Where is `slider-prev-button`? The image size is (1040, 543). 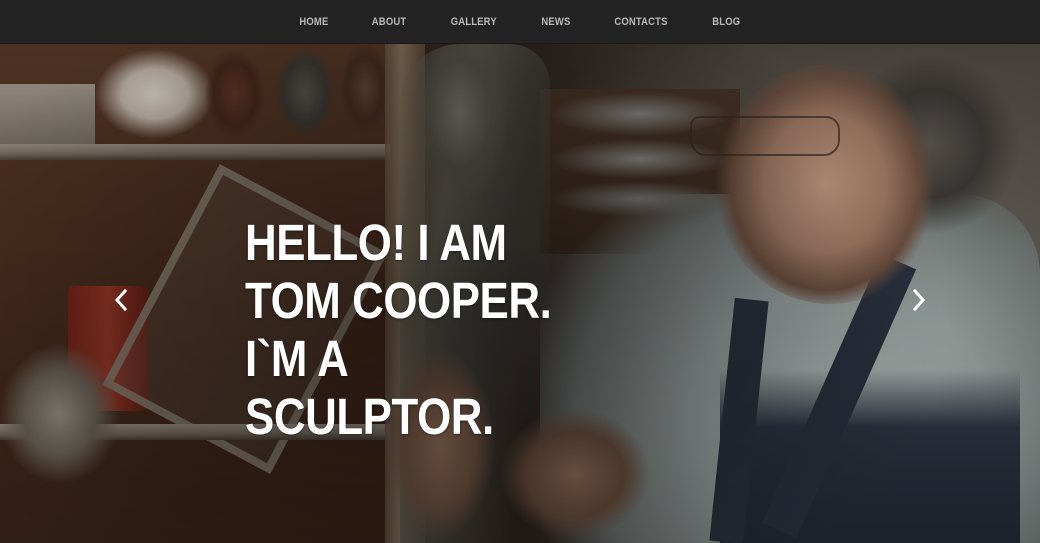
slider-prev-button is located at coordinates (121, 300).